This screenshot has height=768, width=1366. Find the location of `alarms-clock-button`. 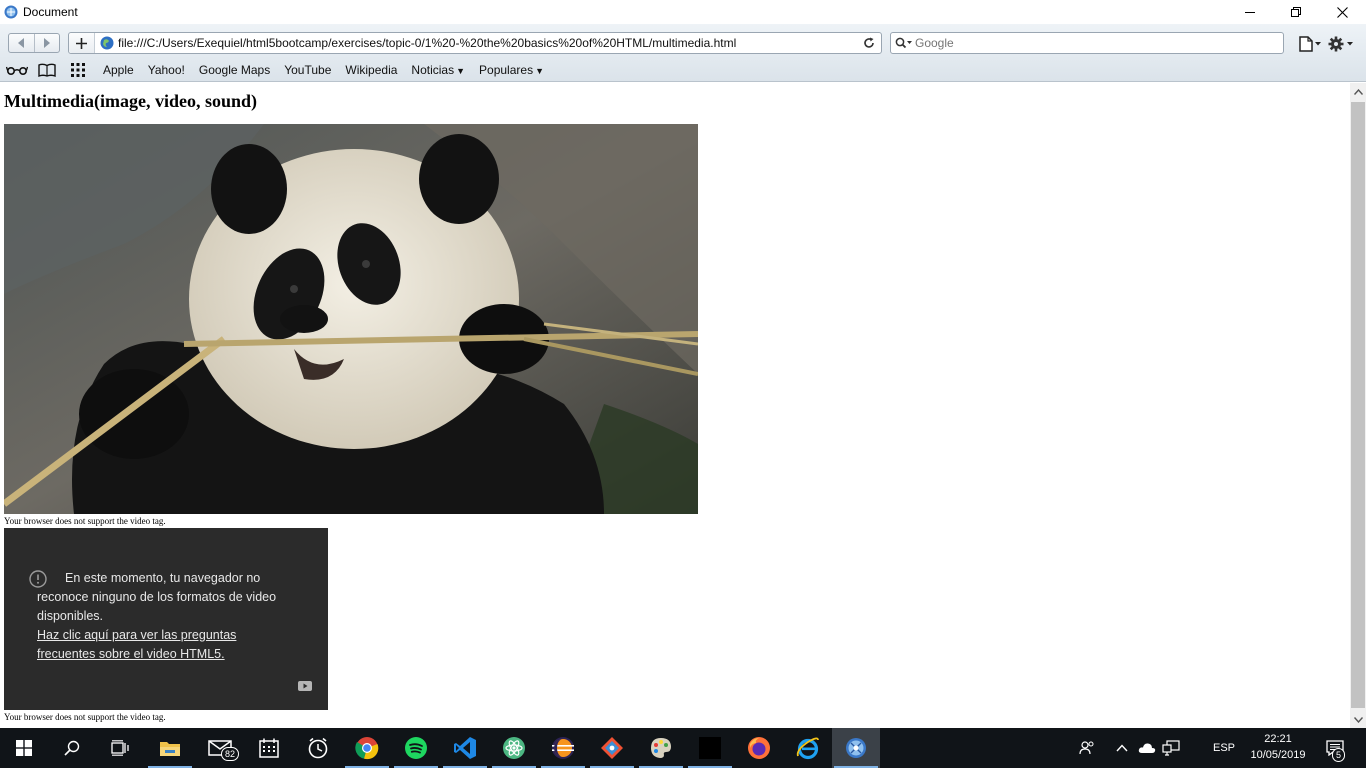

alarms-clock-button is located at coordinates (318, 748).